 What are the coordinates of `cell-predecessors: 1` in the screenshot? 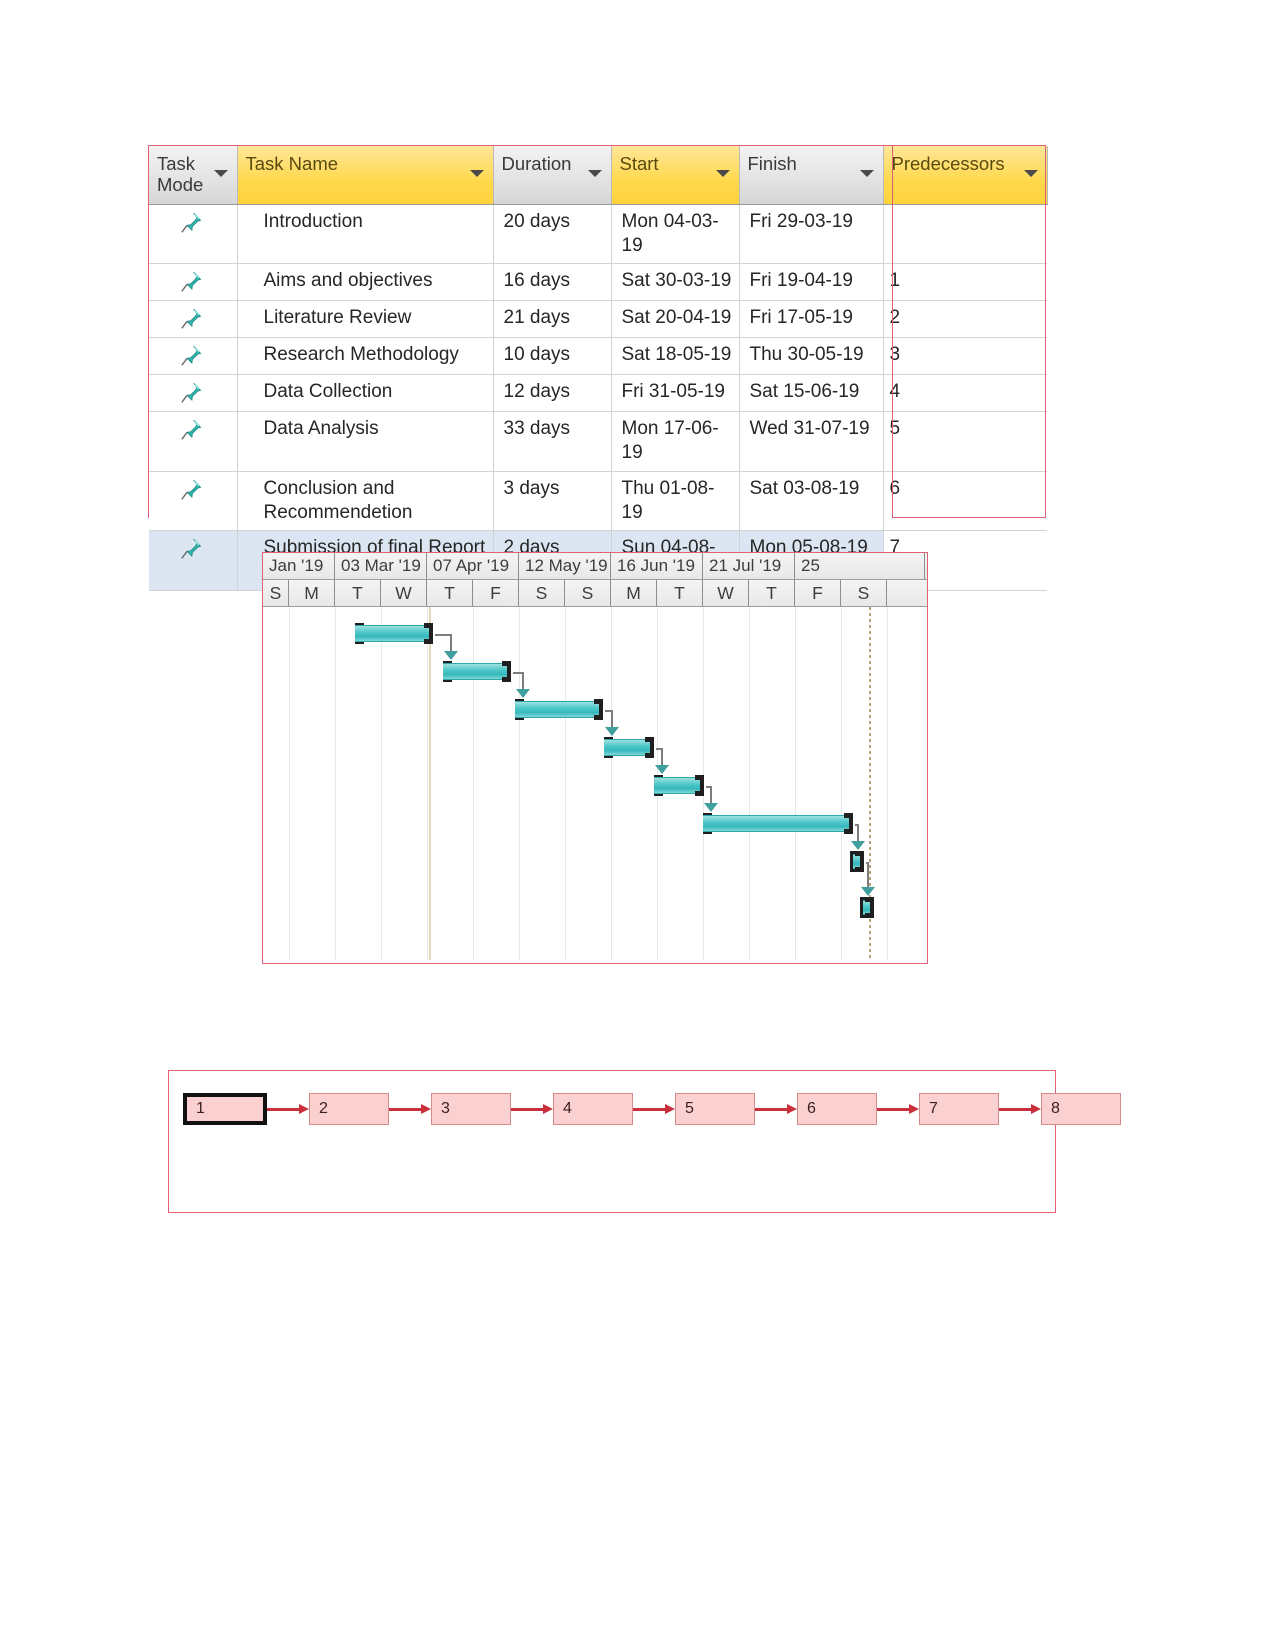 It's located at (965, 282).